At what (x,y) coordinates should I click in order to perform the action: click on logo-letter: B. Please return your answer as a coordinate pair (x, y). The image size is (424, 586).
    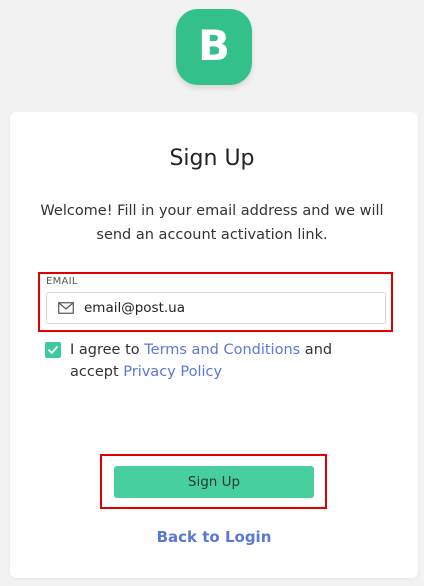
    Looking at the image, I should click on (213, 45).